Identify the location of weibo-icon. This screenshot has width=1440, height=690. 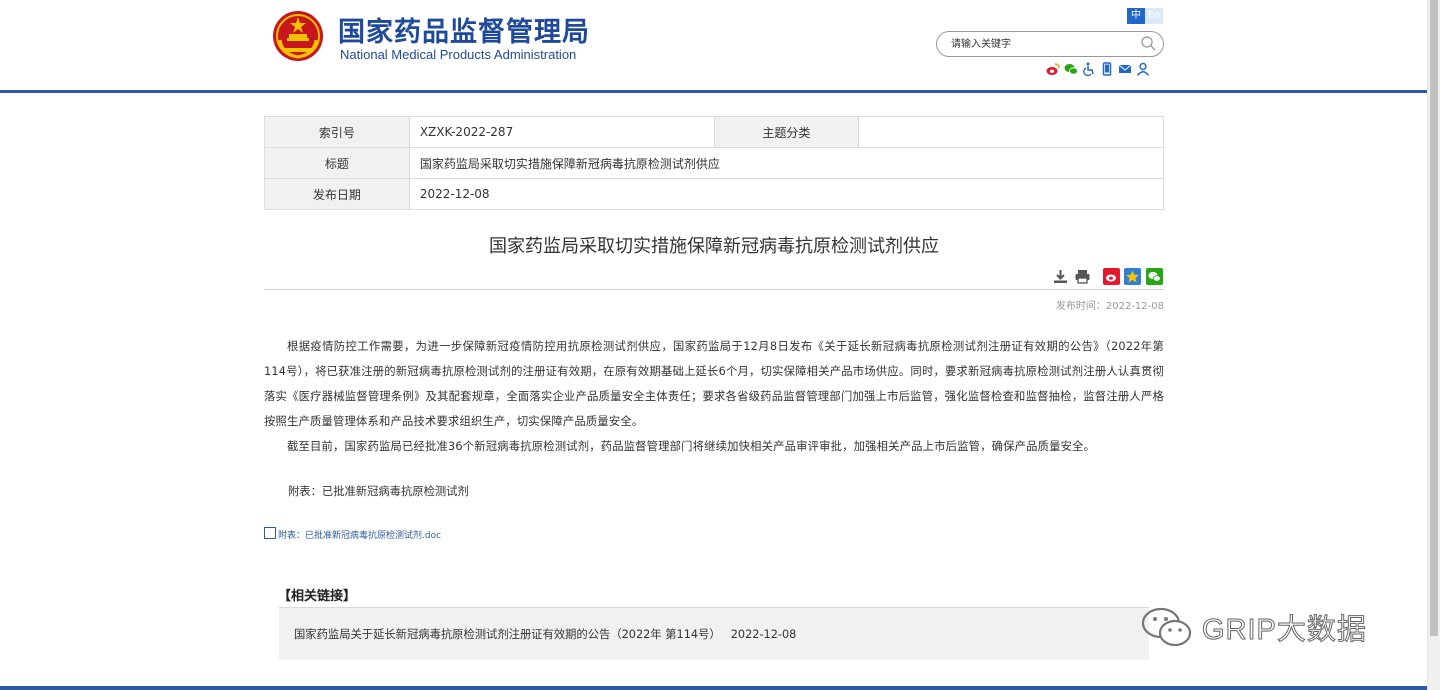
(1053, 69).